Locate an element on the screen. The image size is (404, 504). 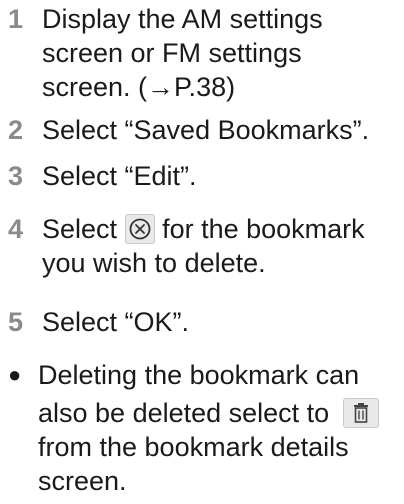
step-text-line: Select for the bookmark is located at coordinates (203, 229).